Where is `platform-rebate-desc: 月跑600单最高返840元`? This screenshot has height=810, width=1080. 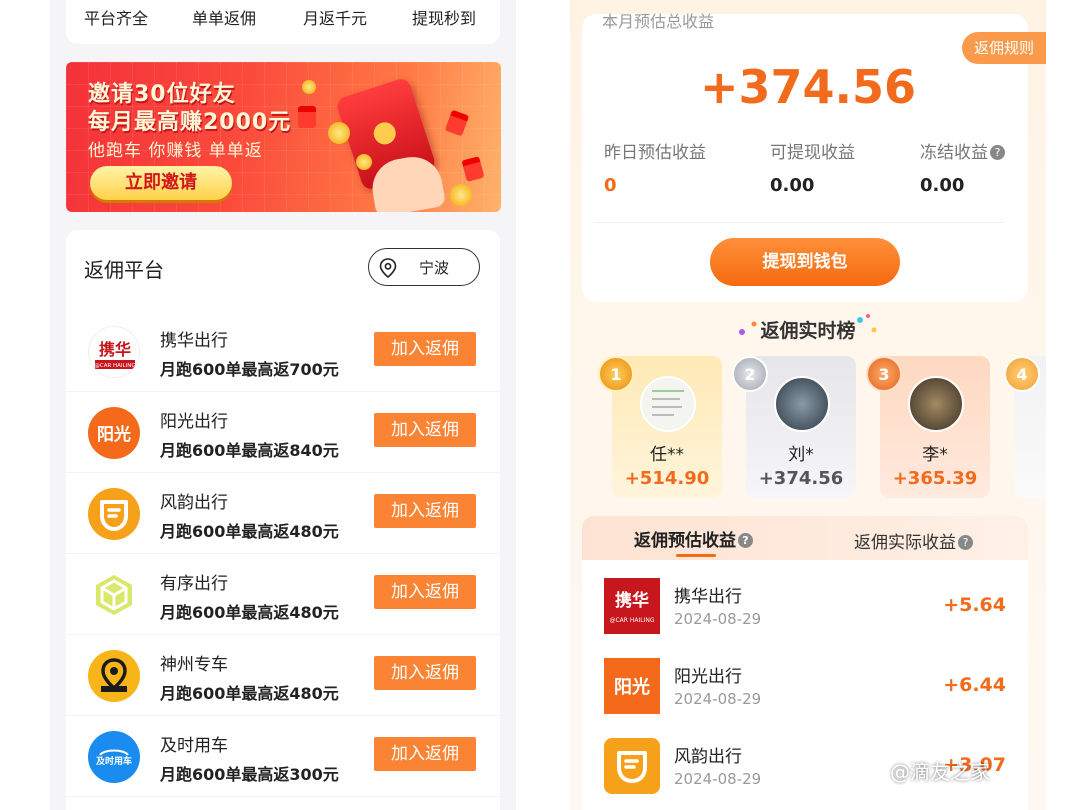 platform-rebate-desc: 月跑600单最高返840元 is located at coordinates (249, 450).